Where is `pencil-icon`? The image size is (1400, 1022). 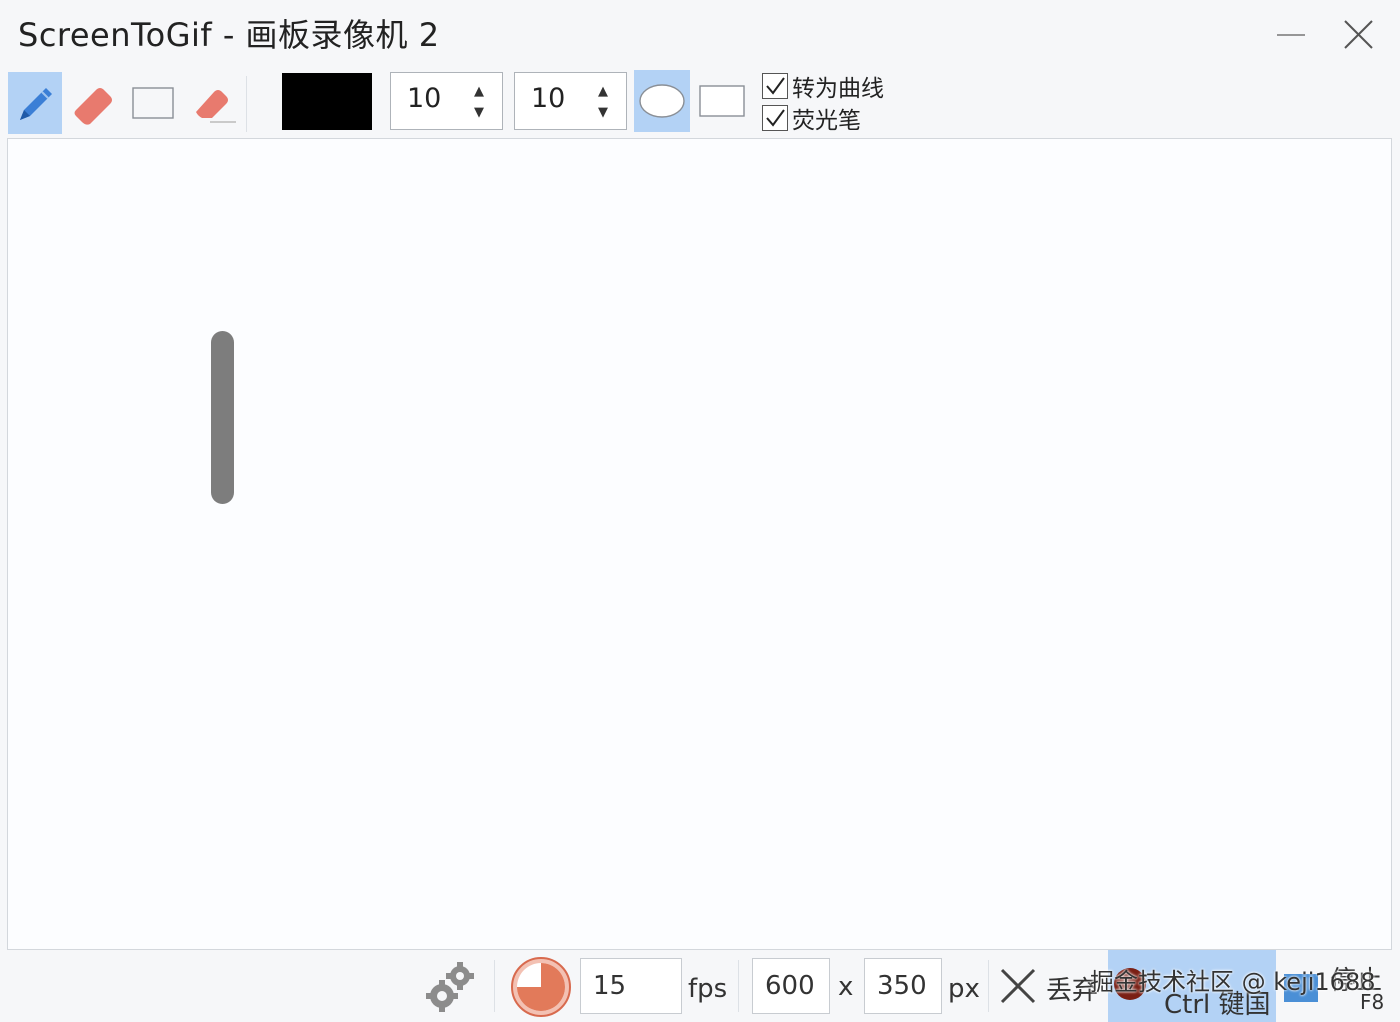
pencil-icon is located at coordinates (36, 104).